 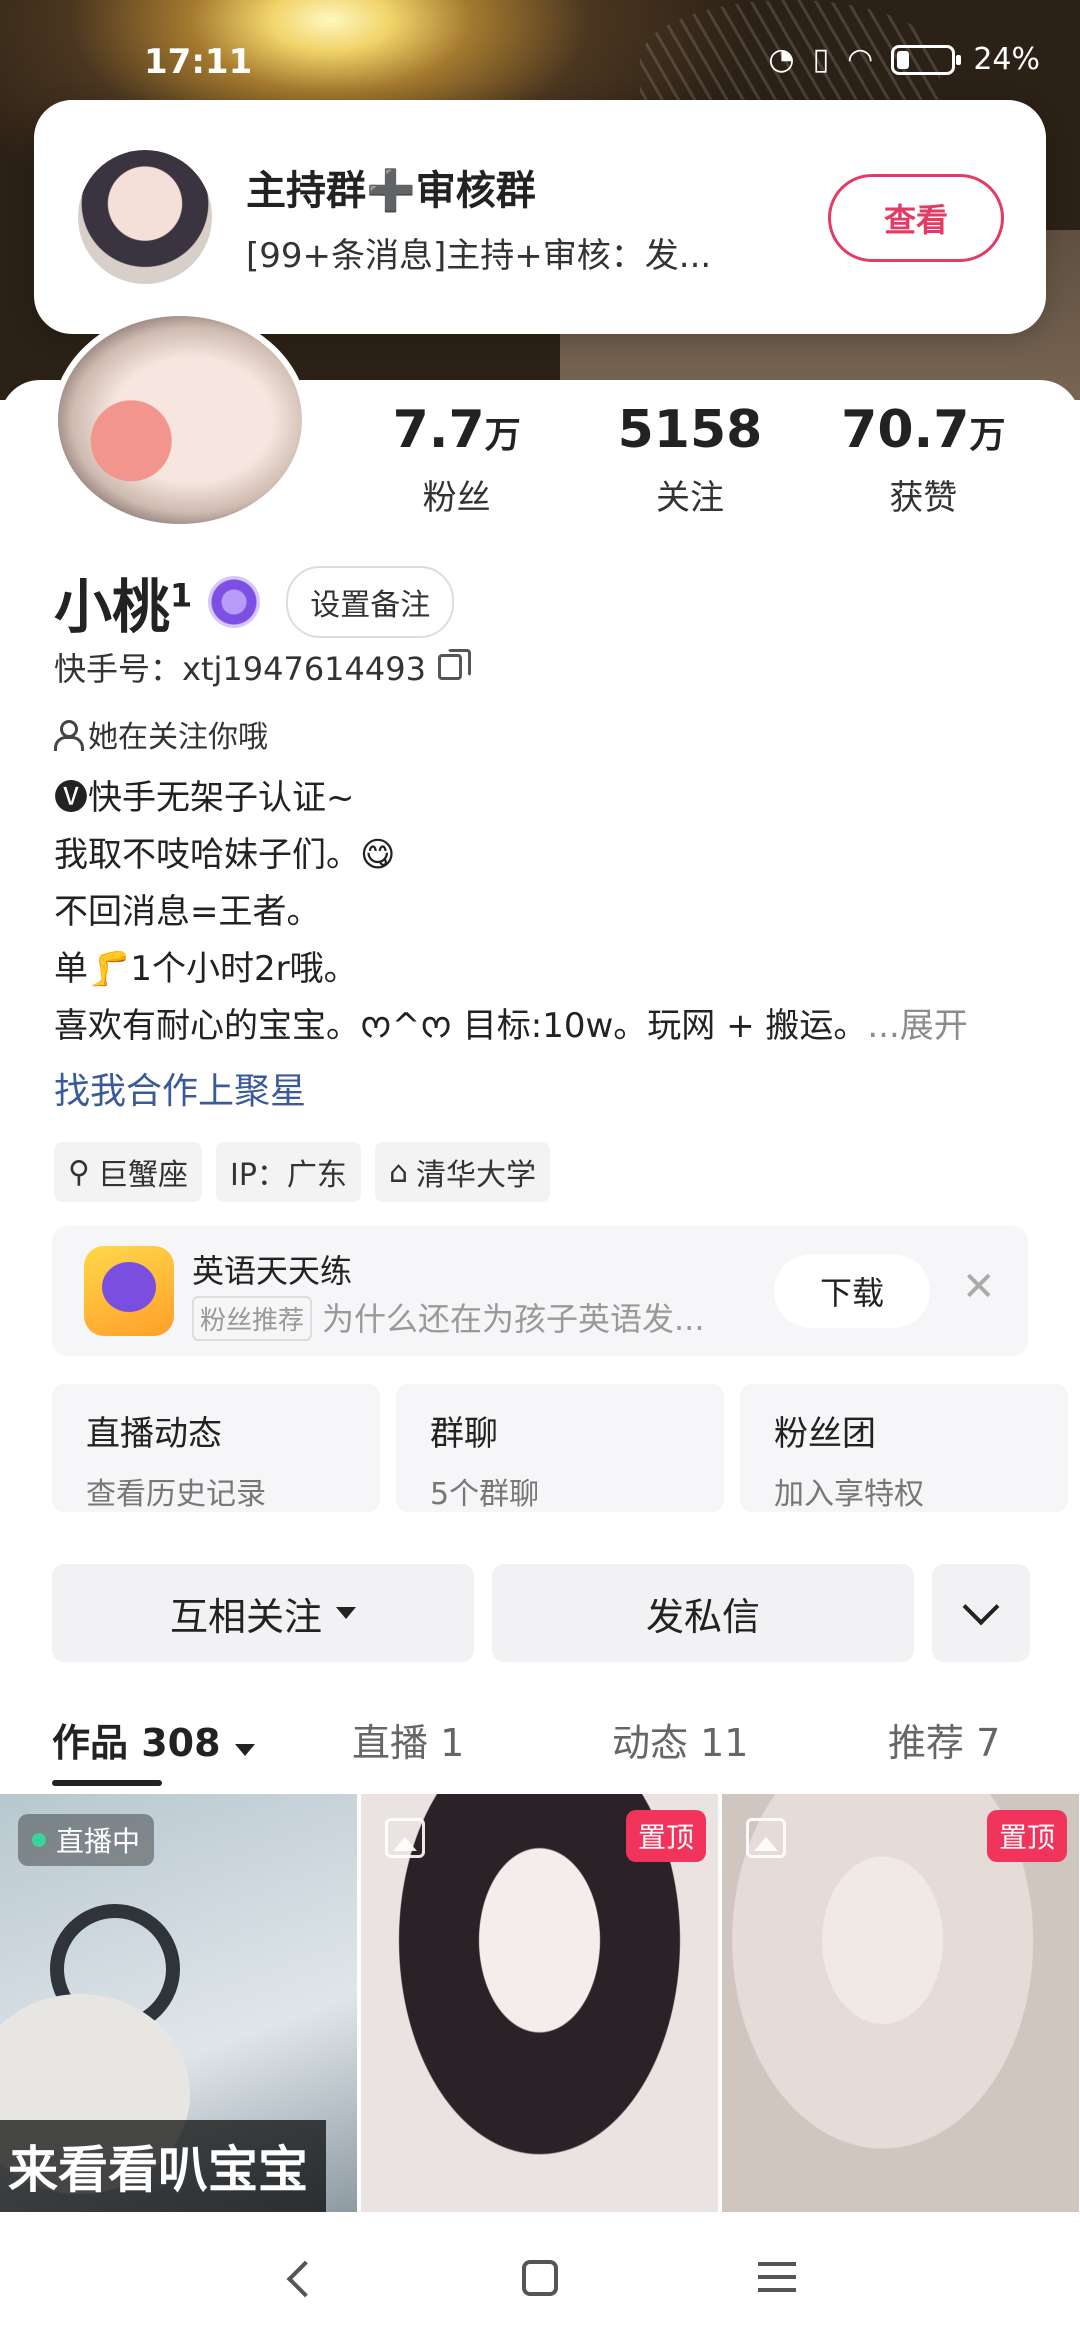 I want to click on tab-recommend: 推荐 7, so click(x=944, y=1739).